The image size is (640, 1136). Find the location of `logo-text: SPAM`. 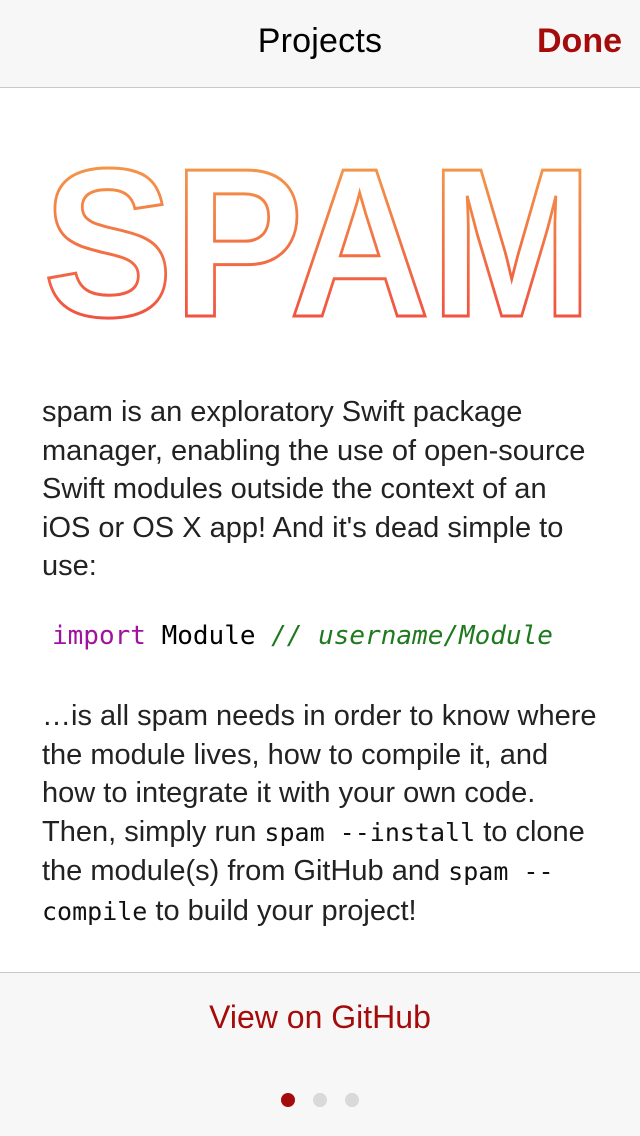

logo-text: SPAM is located at coordinates (318, 236).